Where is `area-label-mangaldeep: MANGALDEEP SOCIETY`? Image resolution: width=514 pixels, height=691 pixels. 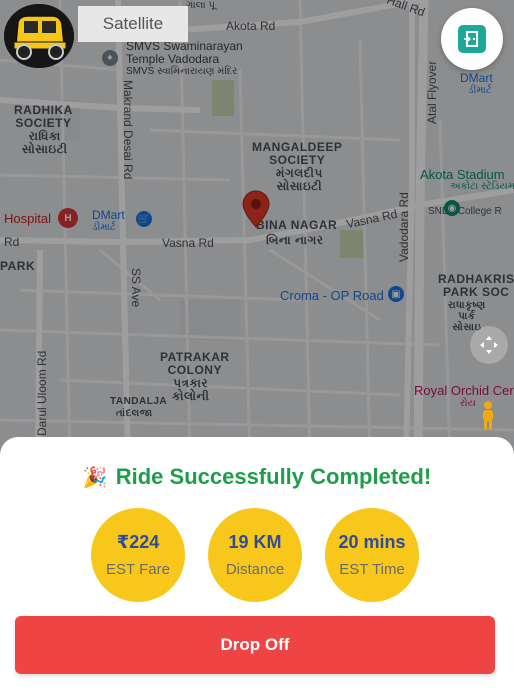
area-label-mangaldeep: MANGALDEEP SOCIETY is located at coordinates (297, 154).